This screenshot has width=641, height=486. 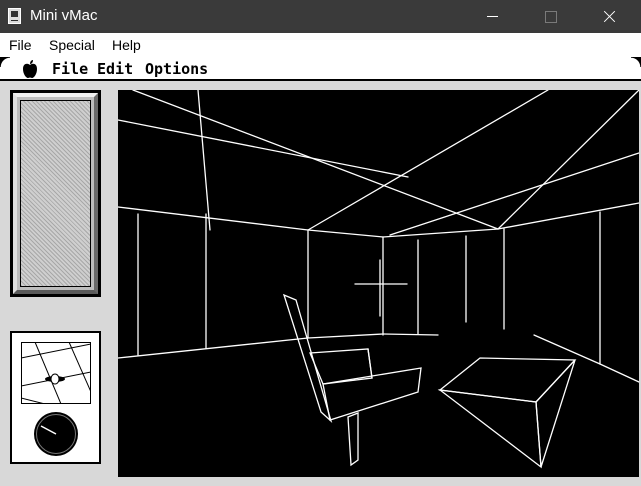 What do you see at coordinates (70, 69) in the screenshot?
I see `mac-menu-file: File` at bounding box center [70, 69].